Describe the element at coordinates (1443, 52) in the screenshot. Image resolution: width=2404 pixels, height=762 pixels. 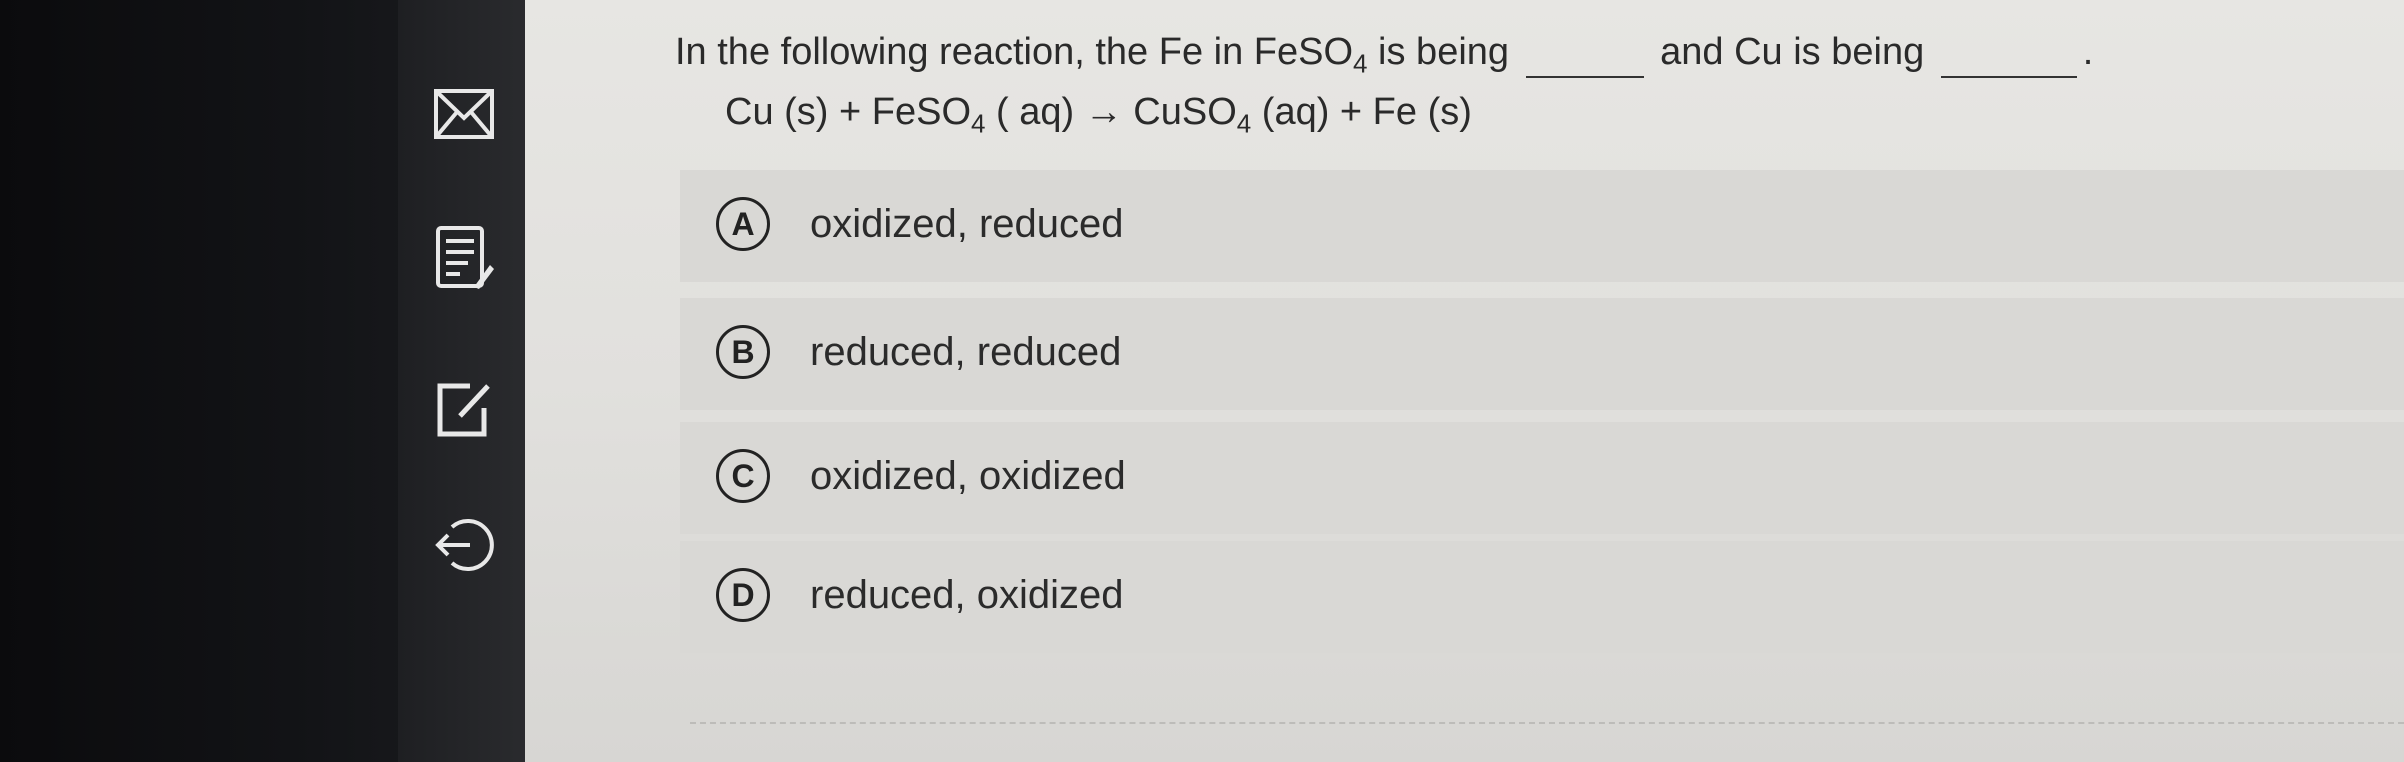
I see `question-part2: is being` at that location.